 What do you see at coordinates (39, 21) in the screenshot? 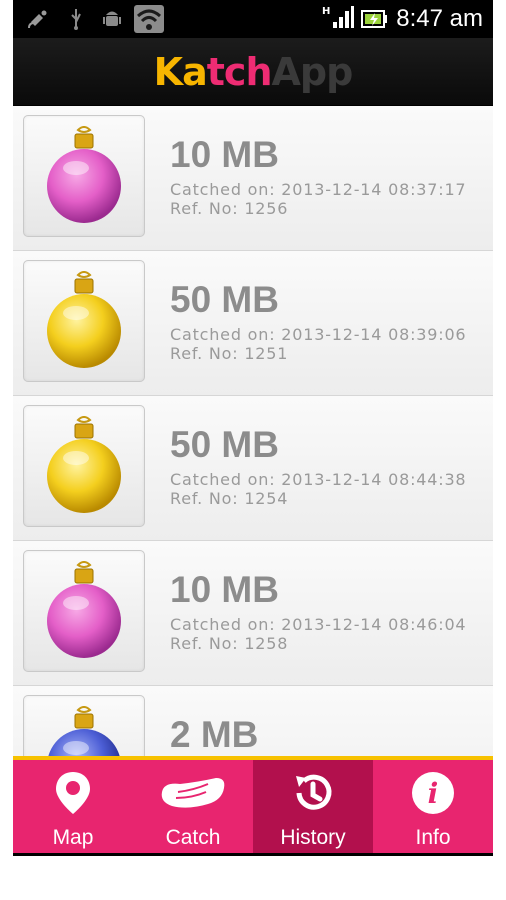
I see `satellite-icon` at bounding box center [39, 21].